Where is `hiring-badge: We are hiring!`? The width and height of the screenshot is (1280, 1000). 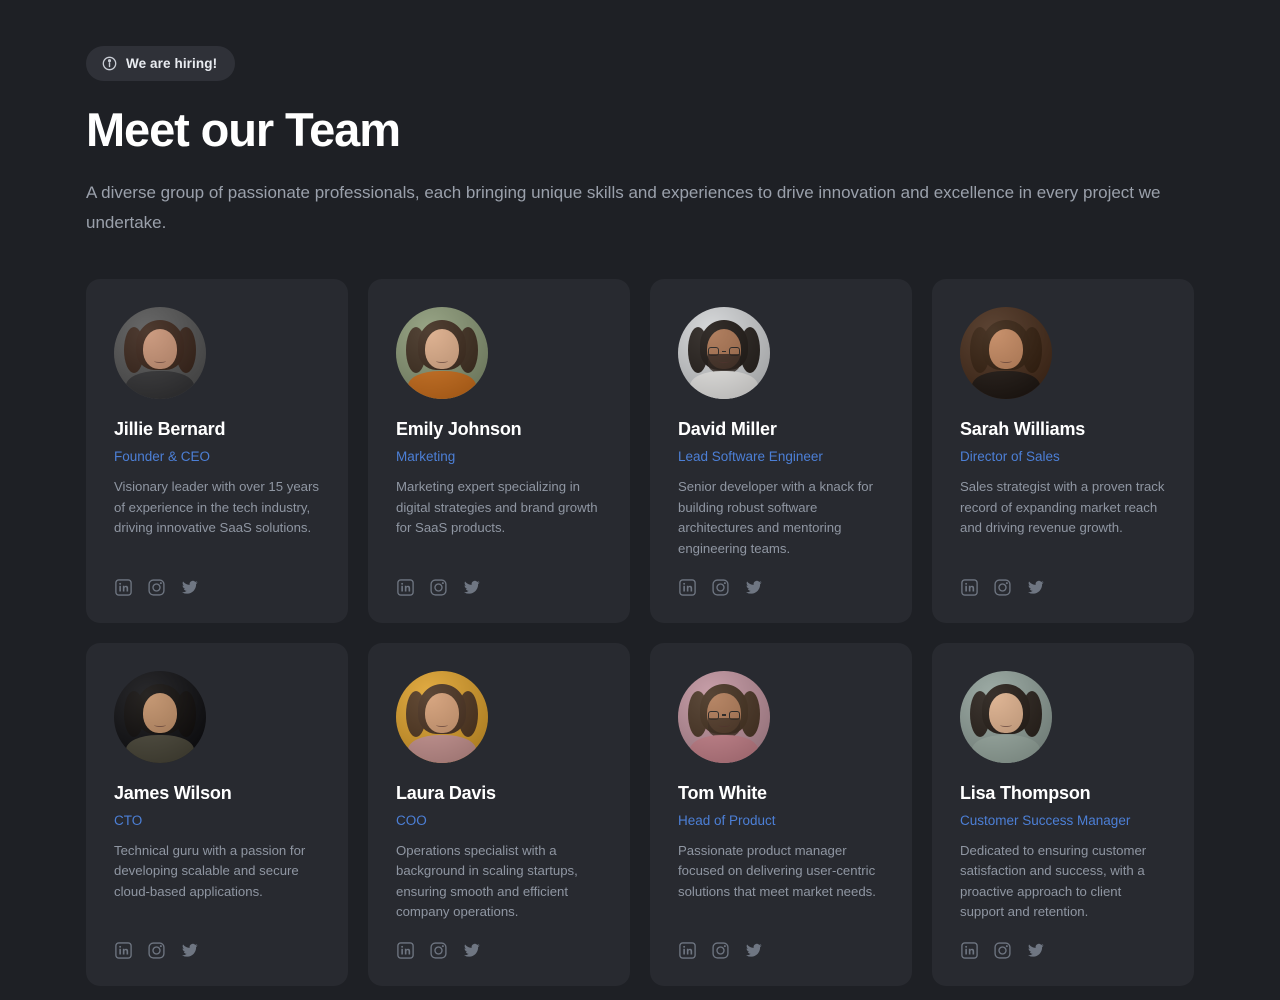
hiring-badge: We are hiring! is located at coordinates (161, 63).